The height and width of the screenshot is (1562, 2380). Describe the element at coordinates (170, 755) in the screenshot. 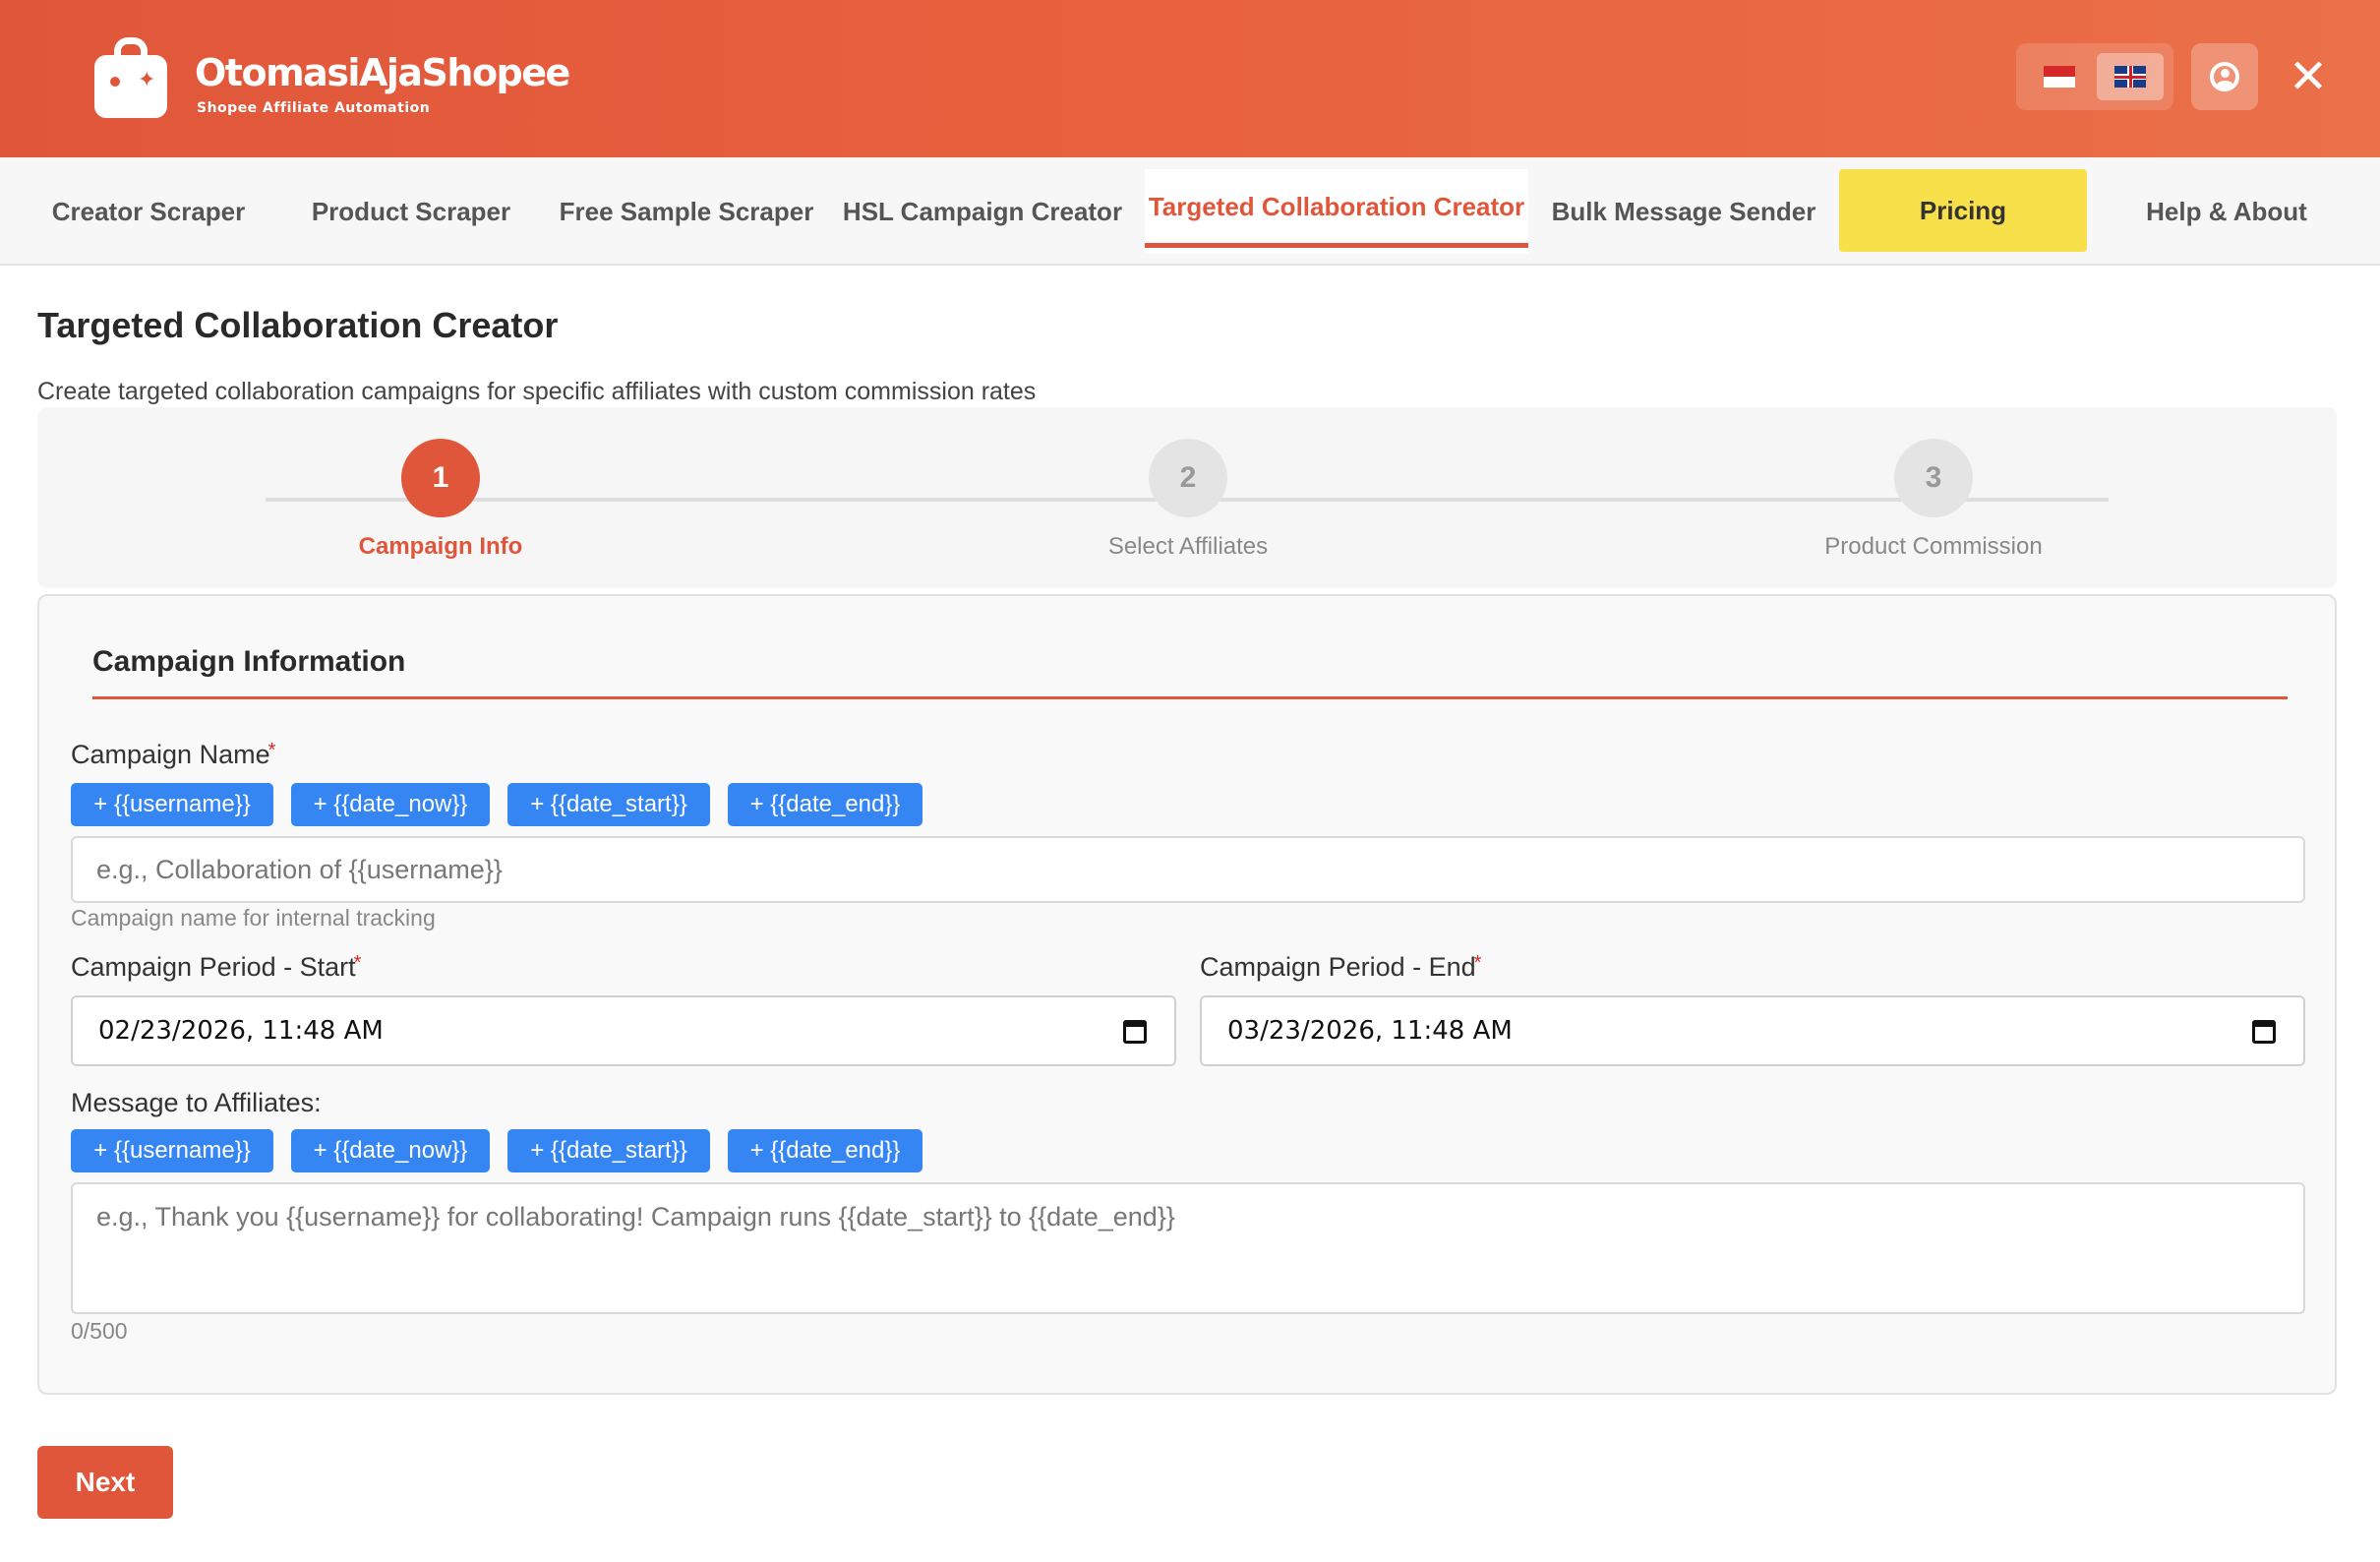

I see `campaign-name-label-text: Campaign Name` at that location.